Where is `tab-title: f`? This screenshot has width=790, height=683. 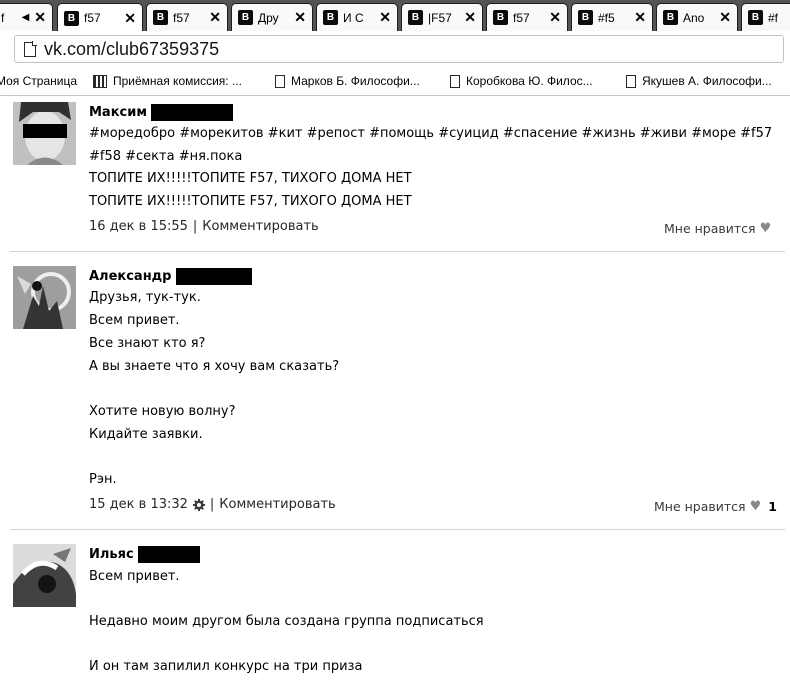
tab-title: f is located at coordinates (3, 17).